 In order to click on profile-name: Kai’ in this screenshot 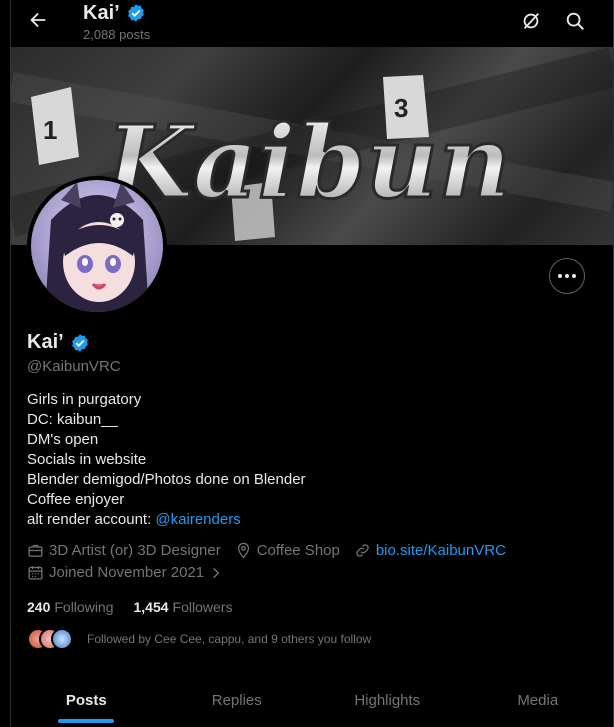, I will do `click(45, 342)`.